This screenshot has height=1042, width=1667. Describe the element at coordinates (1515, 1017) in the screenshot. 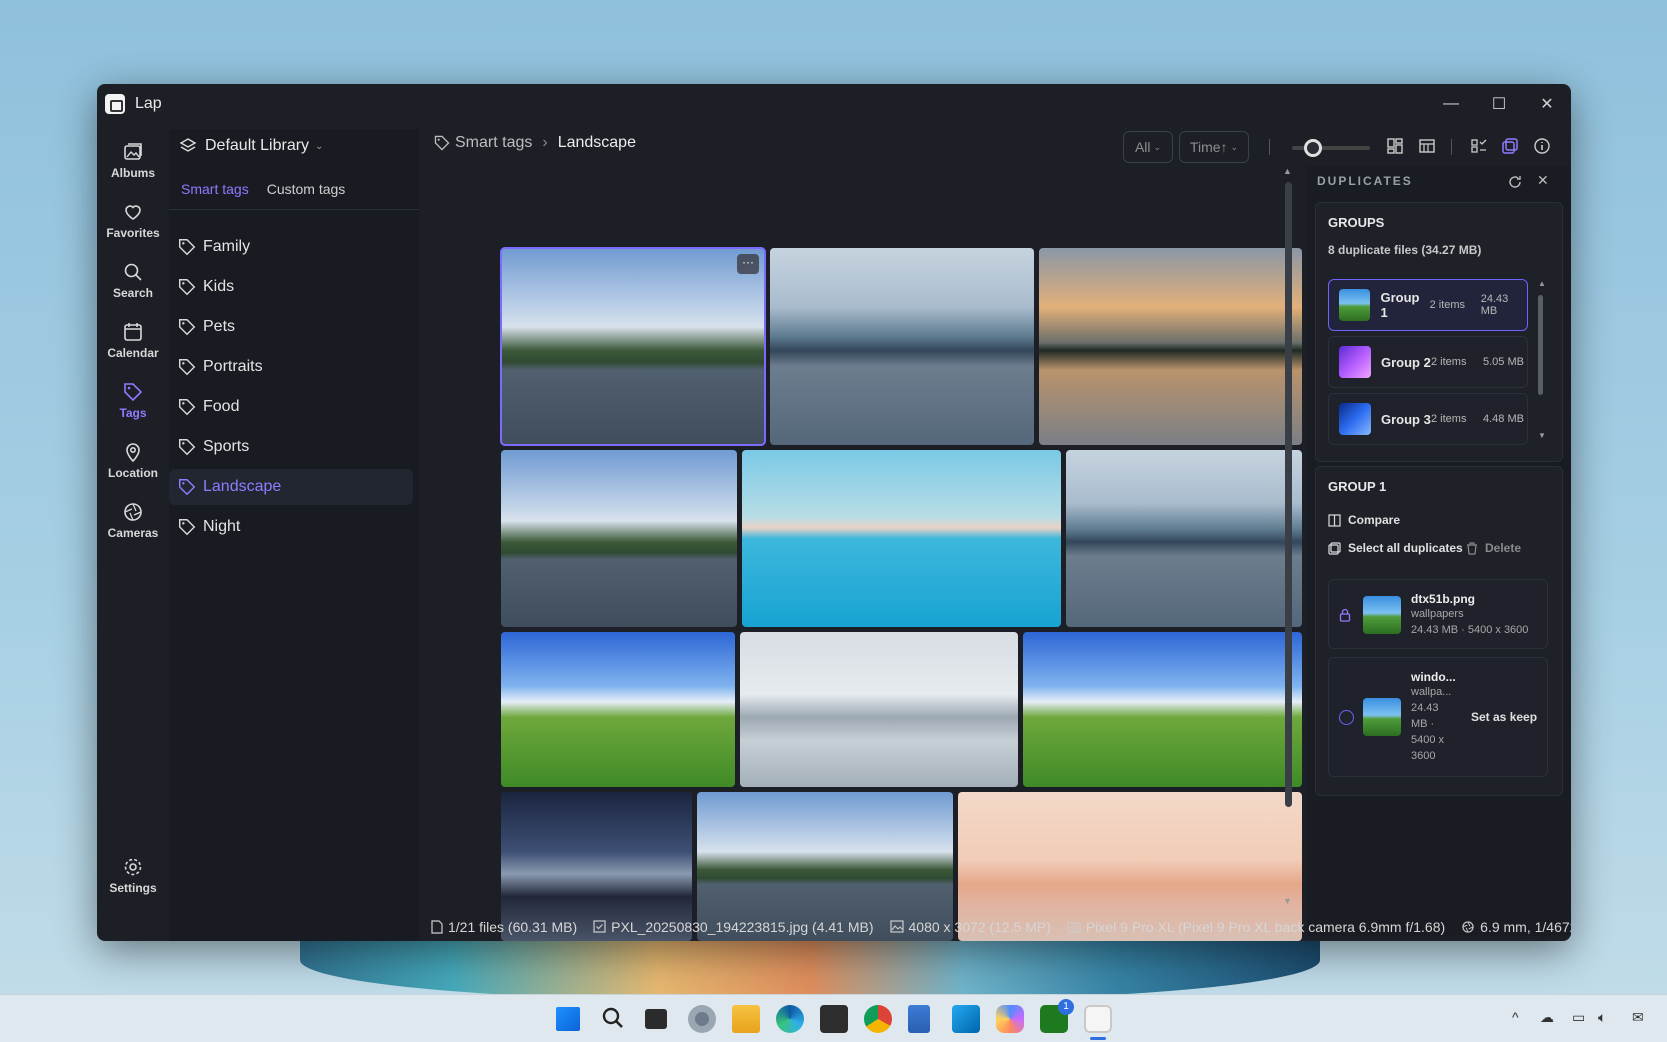

I see `chevron-up-icon: ^` at that location.